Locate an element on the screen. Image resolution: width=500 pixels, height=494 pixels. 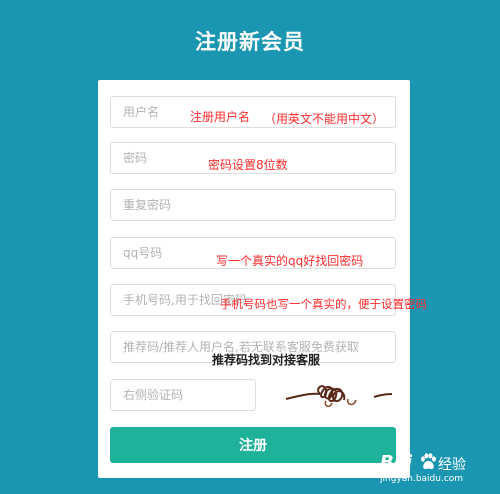
baidu-jingyan-watermark: Bai 经验 jingyan.baidu.com is located at coordinates (434, 469).